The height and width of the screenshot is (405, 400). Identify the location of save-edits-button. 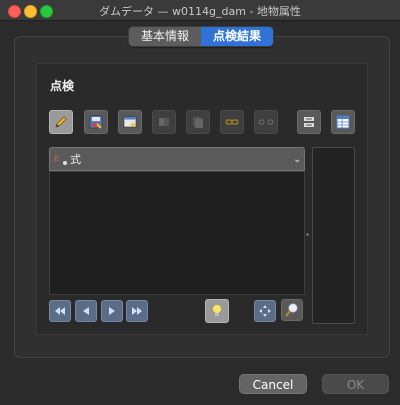
(96, 122).